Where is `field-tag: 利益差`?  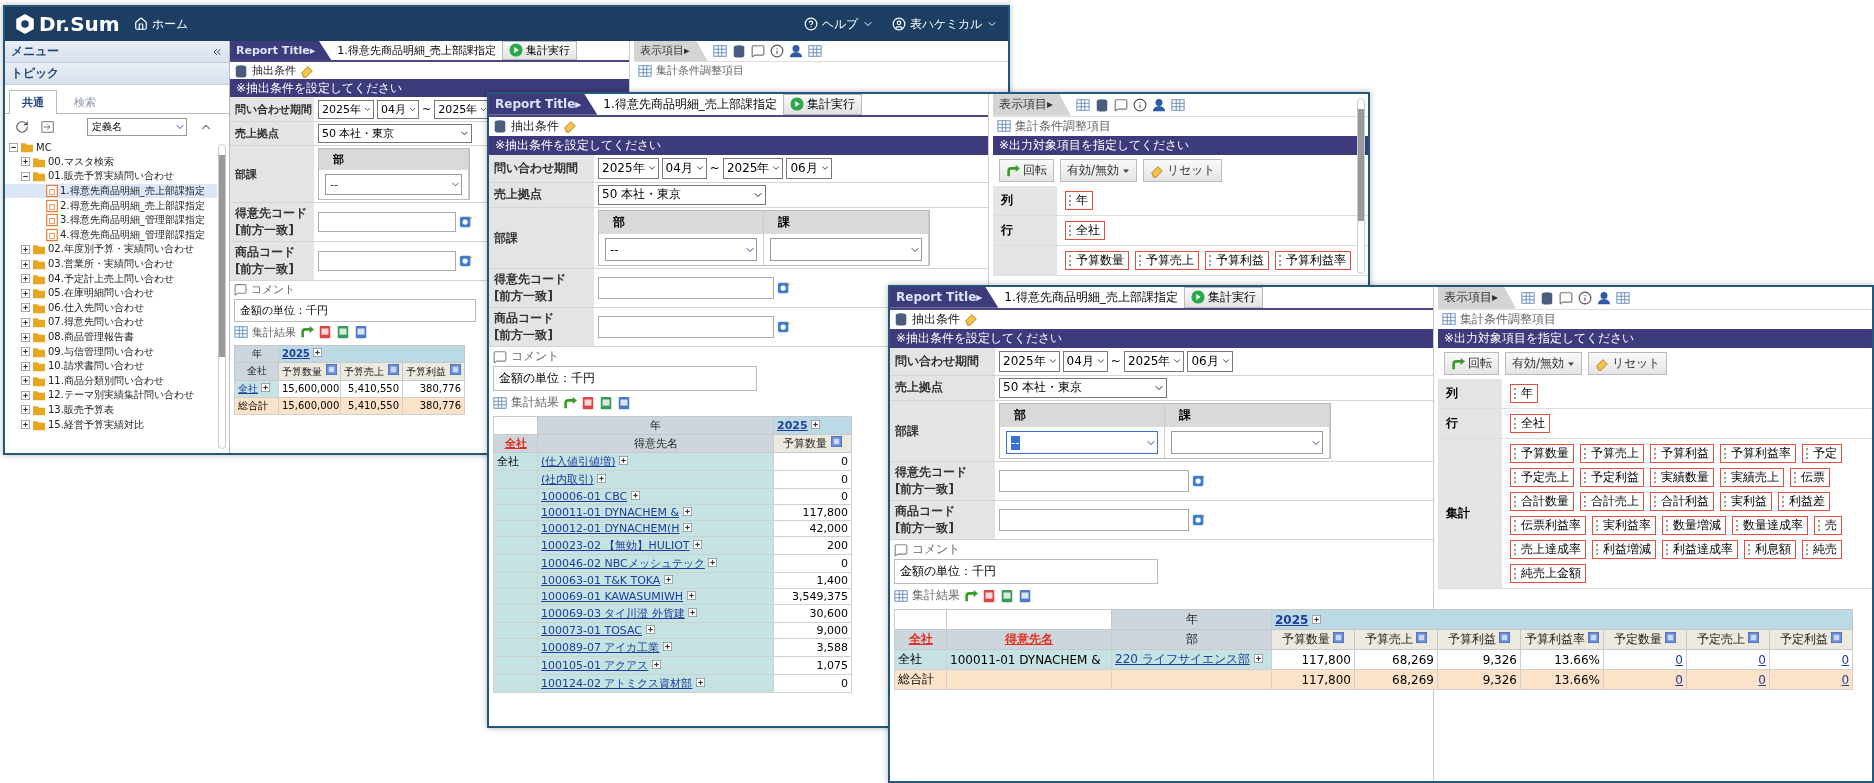 field-tag: 利益差 is located at coordinates (1804, 502).